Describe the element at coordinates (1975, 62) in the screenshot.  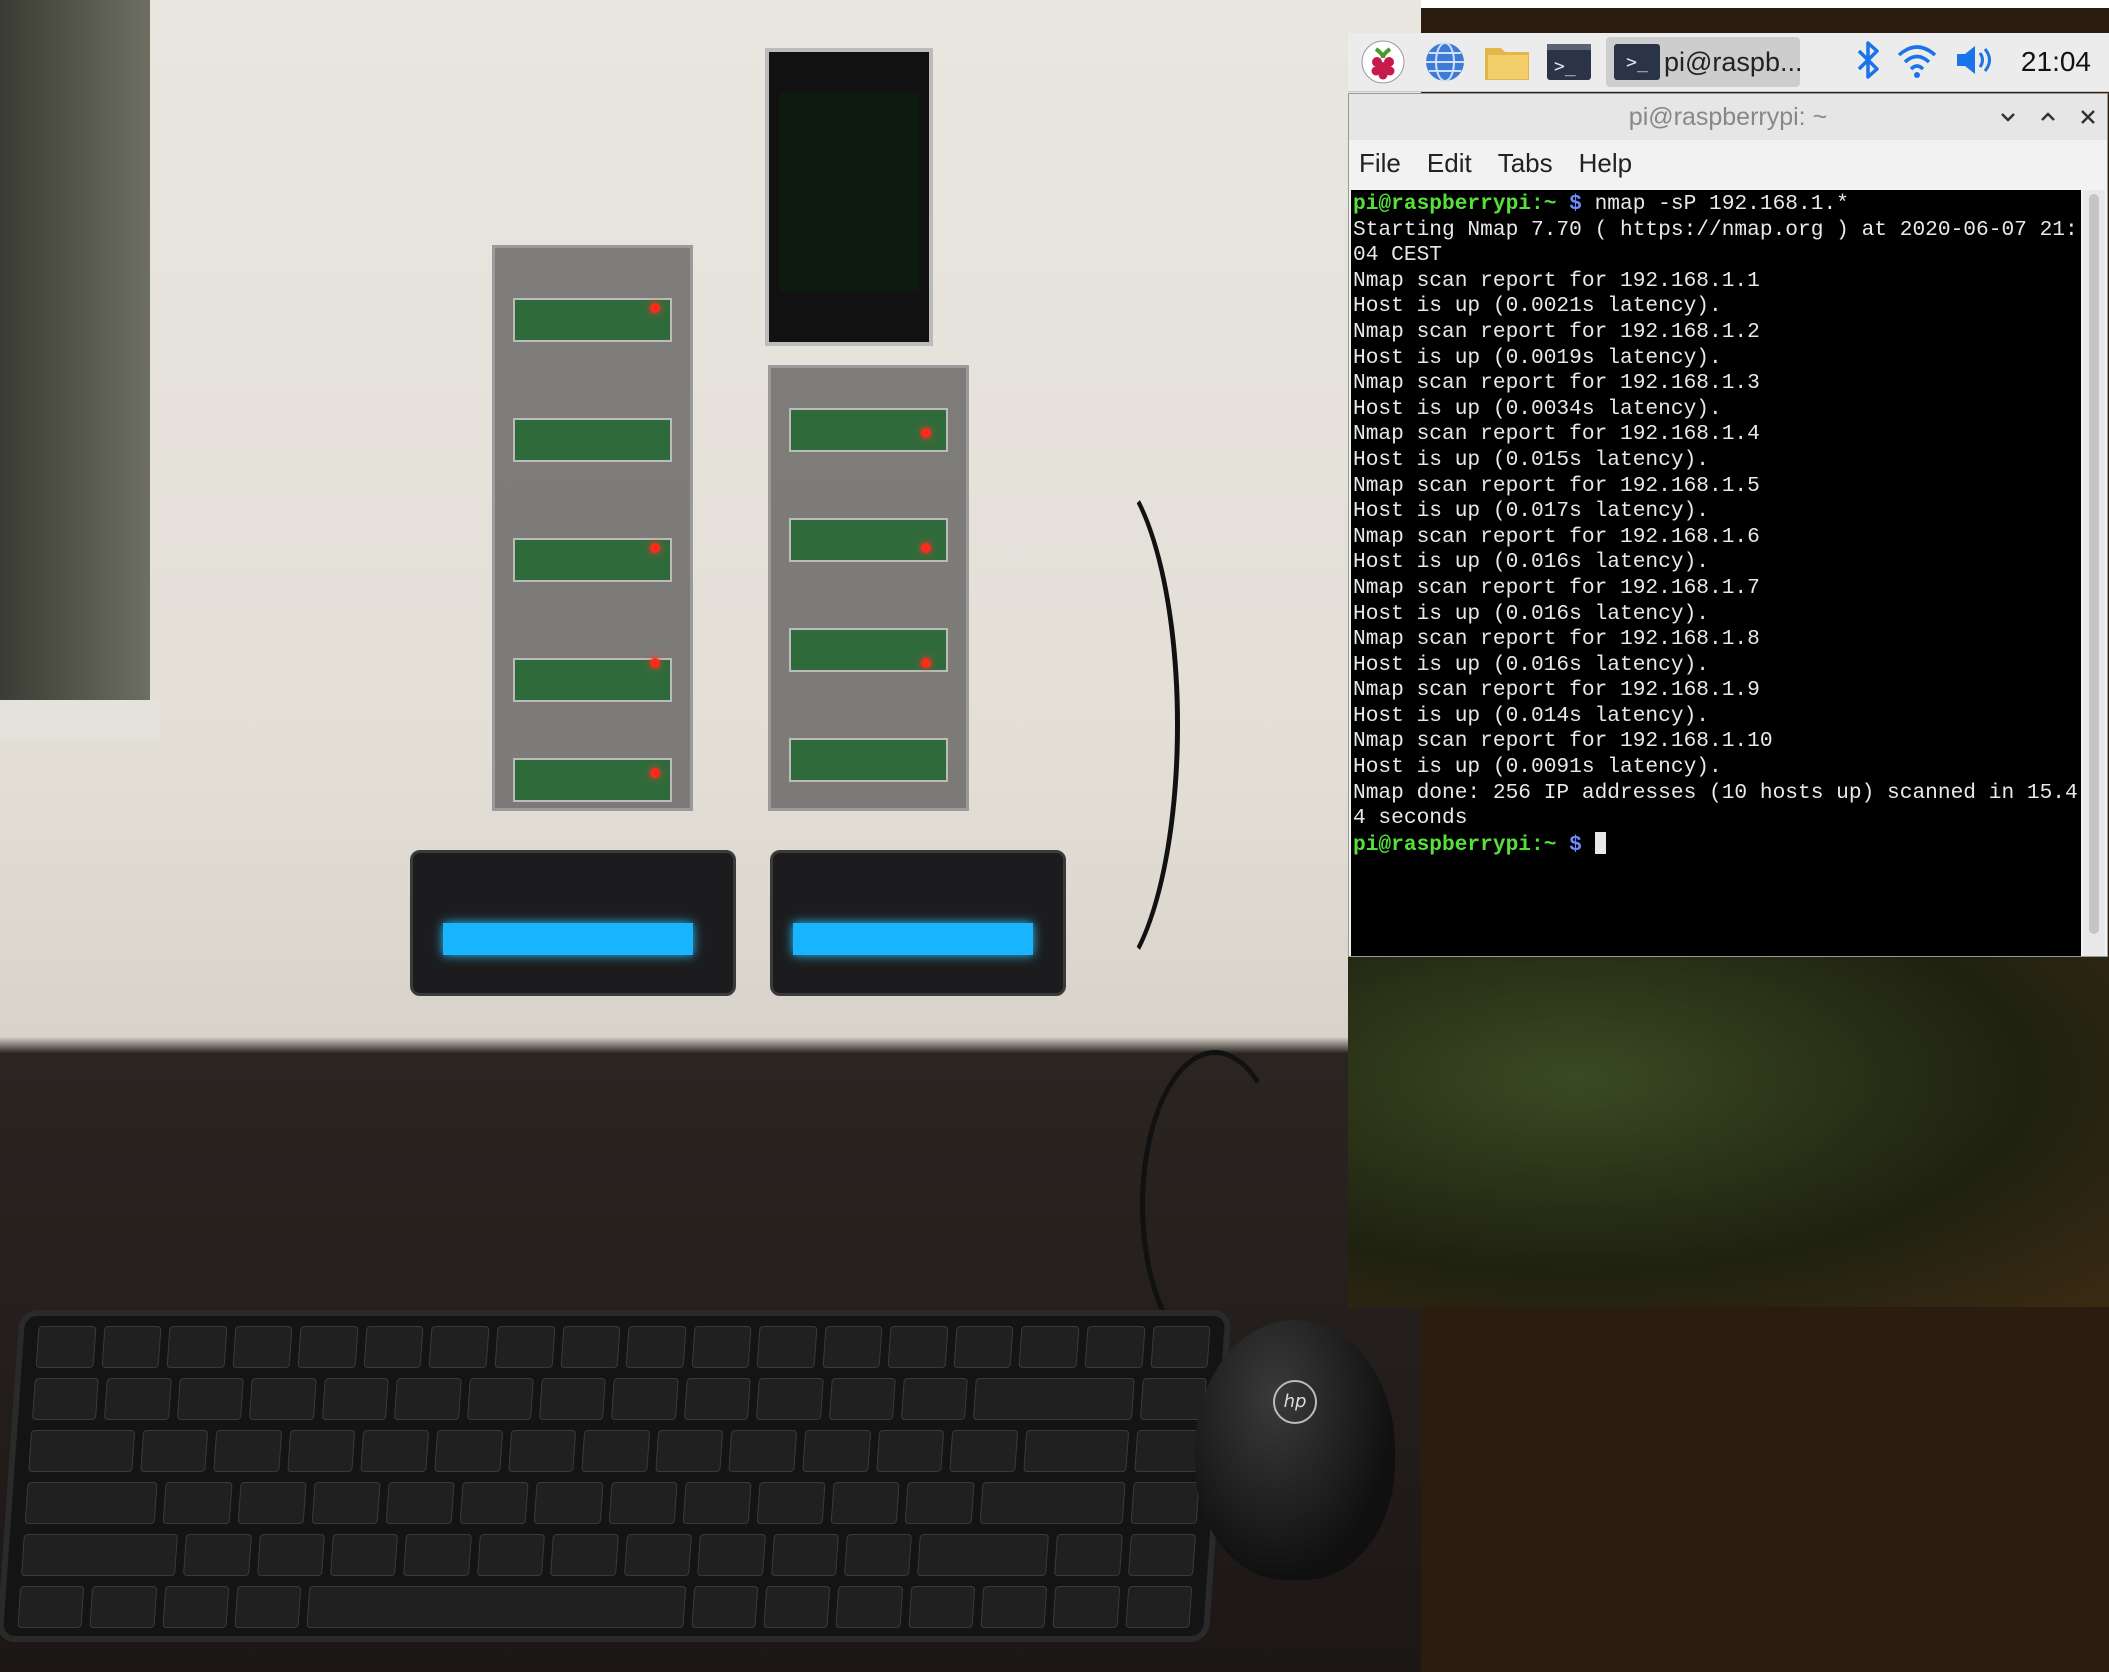
I see `volume-icon` at that location.